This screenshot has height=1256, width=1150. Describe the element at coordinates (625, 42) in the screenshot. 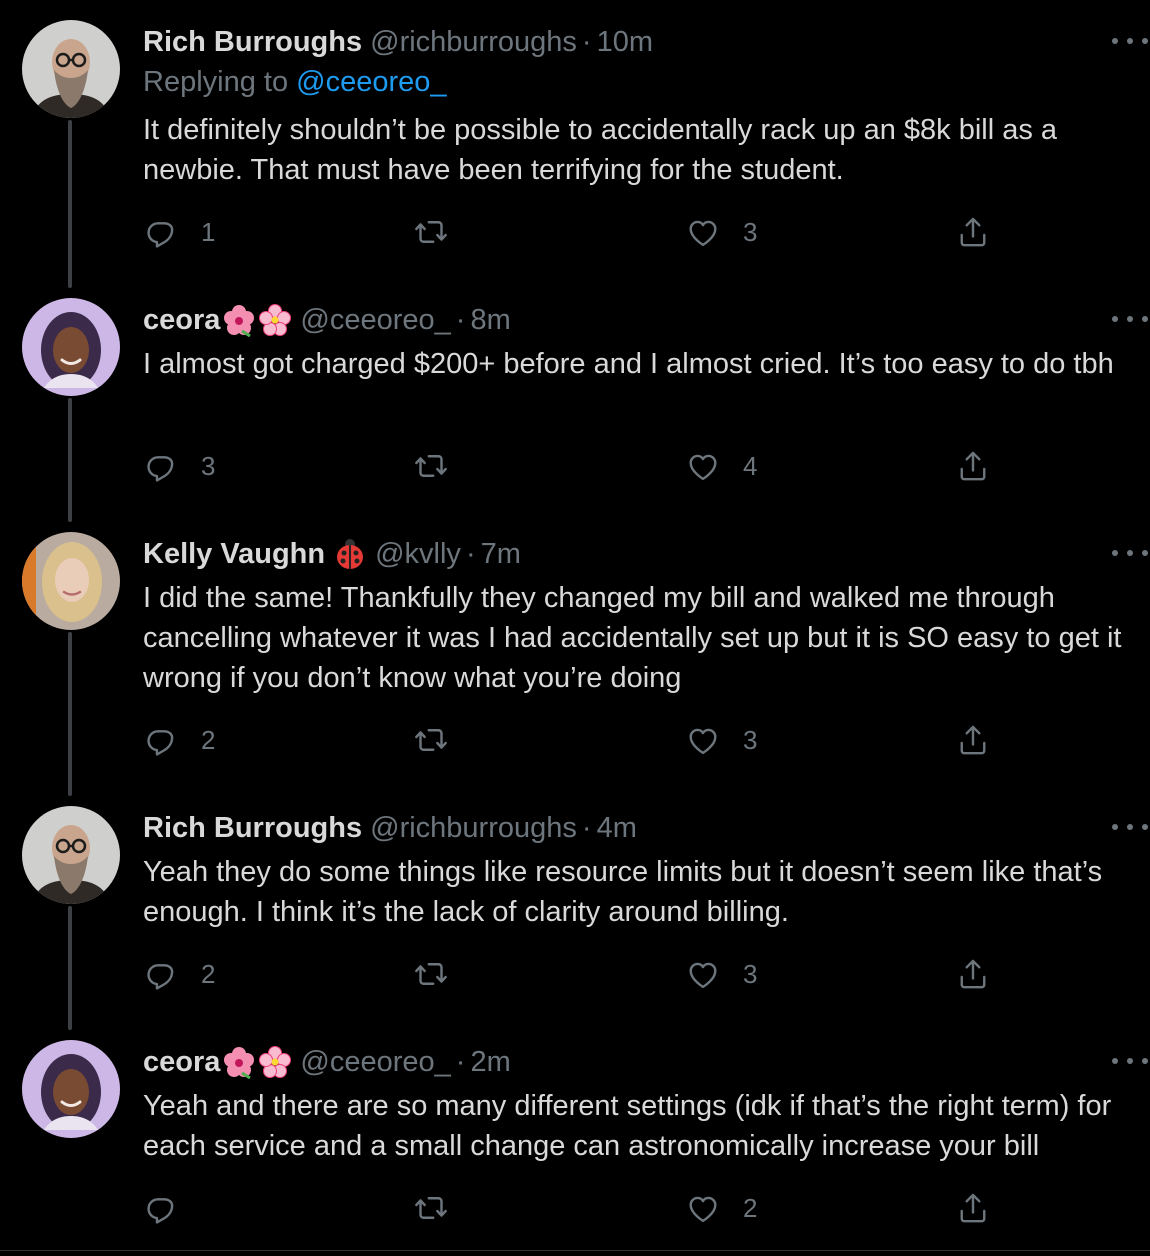

I see `timestamp: 10m` at that location.